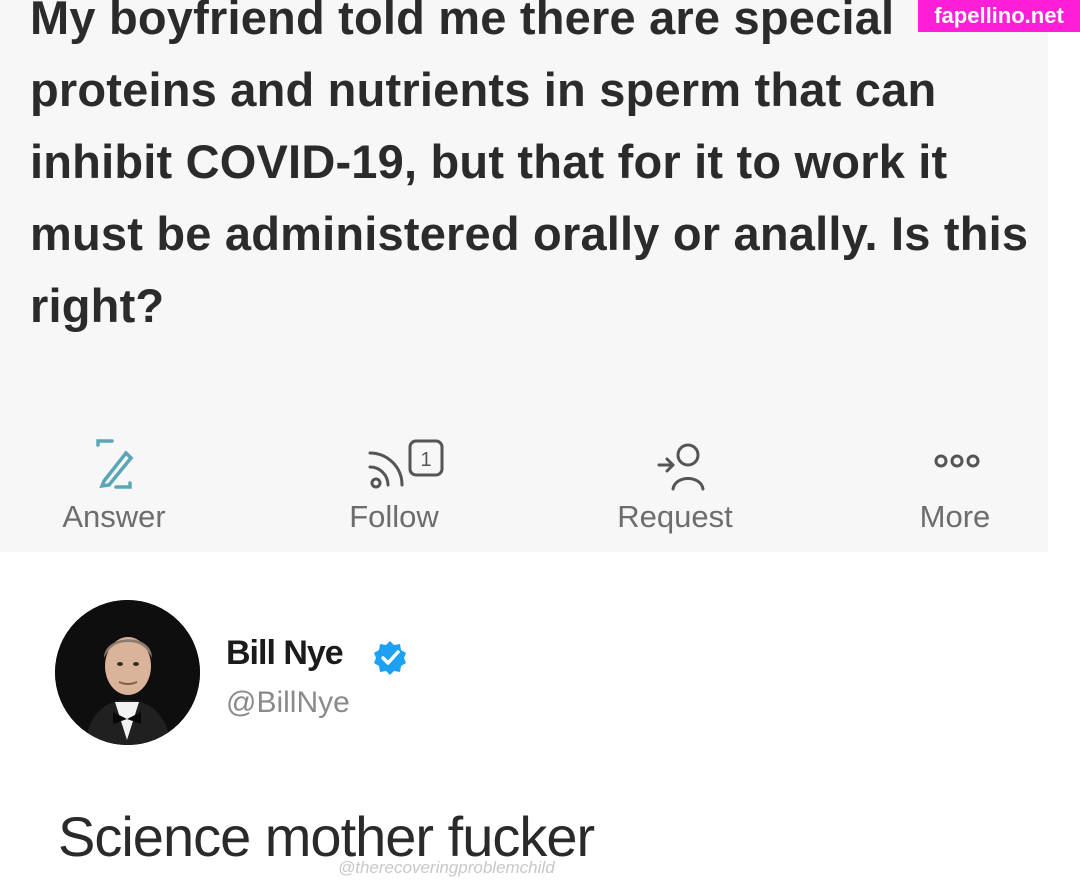  What do you see at coordinates (999, 16) in the screenshot?
I see `site-watermark: fapellino.net` at bounding box center [999, 16].